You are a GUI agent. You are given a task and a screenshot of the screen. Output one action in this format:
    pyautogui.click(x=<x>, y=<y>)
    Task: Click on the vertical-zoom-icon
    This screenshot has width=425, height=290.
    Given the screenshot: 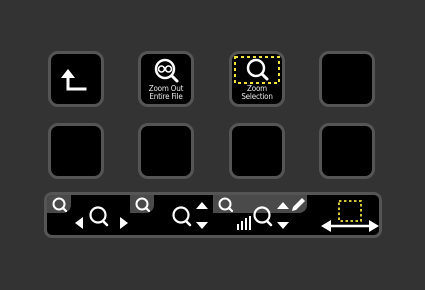 What is the action you would take?
    pyautogui.click(x=190, y=215)
    